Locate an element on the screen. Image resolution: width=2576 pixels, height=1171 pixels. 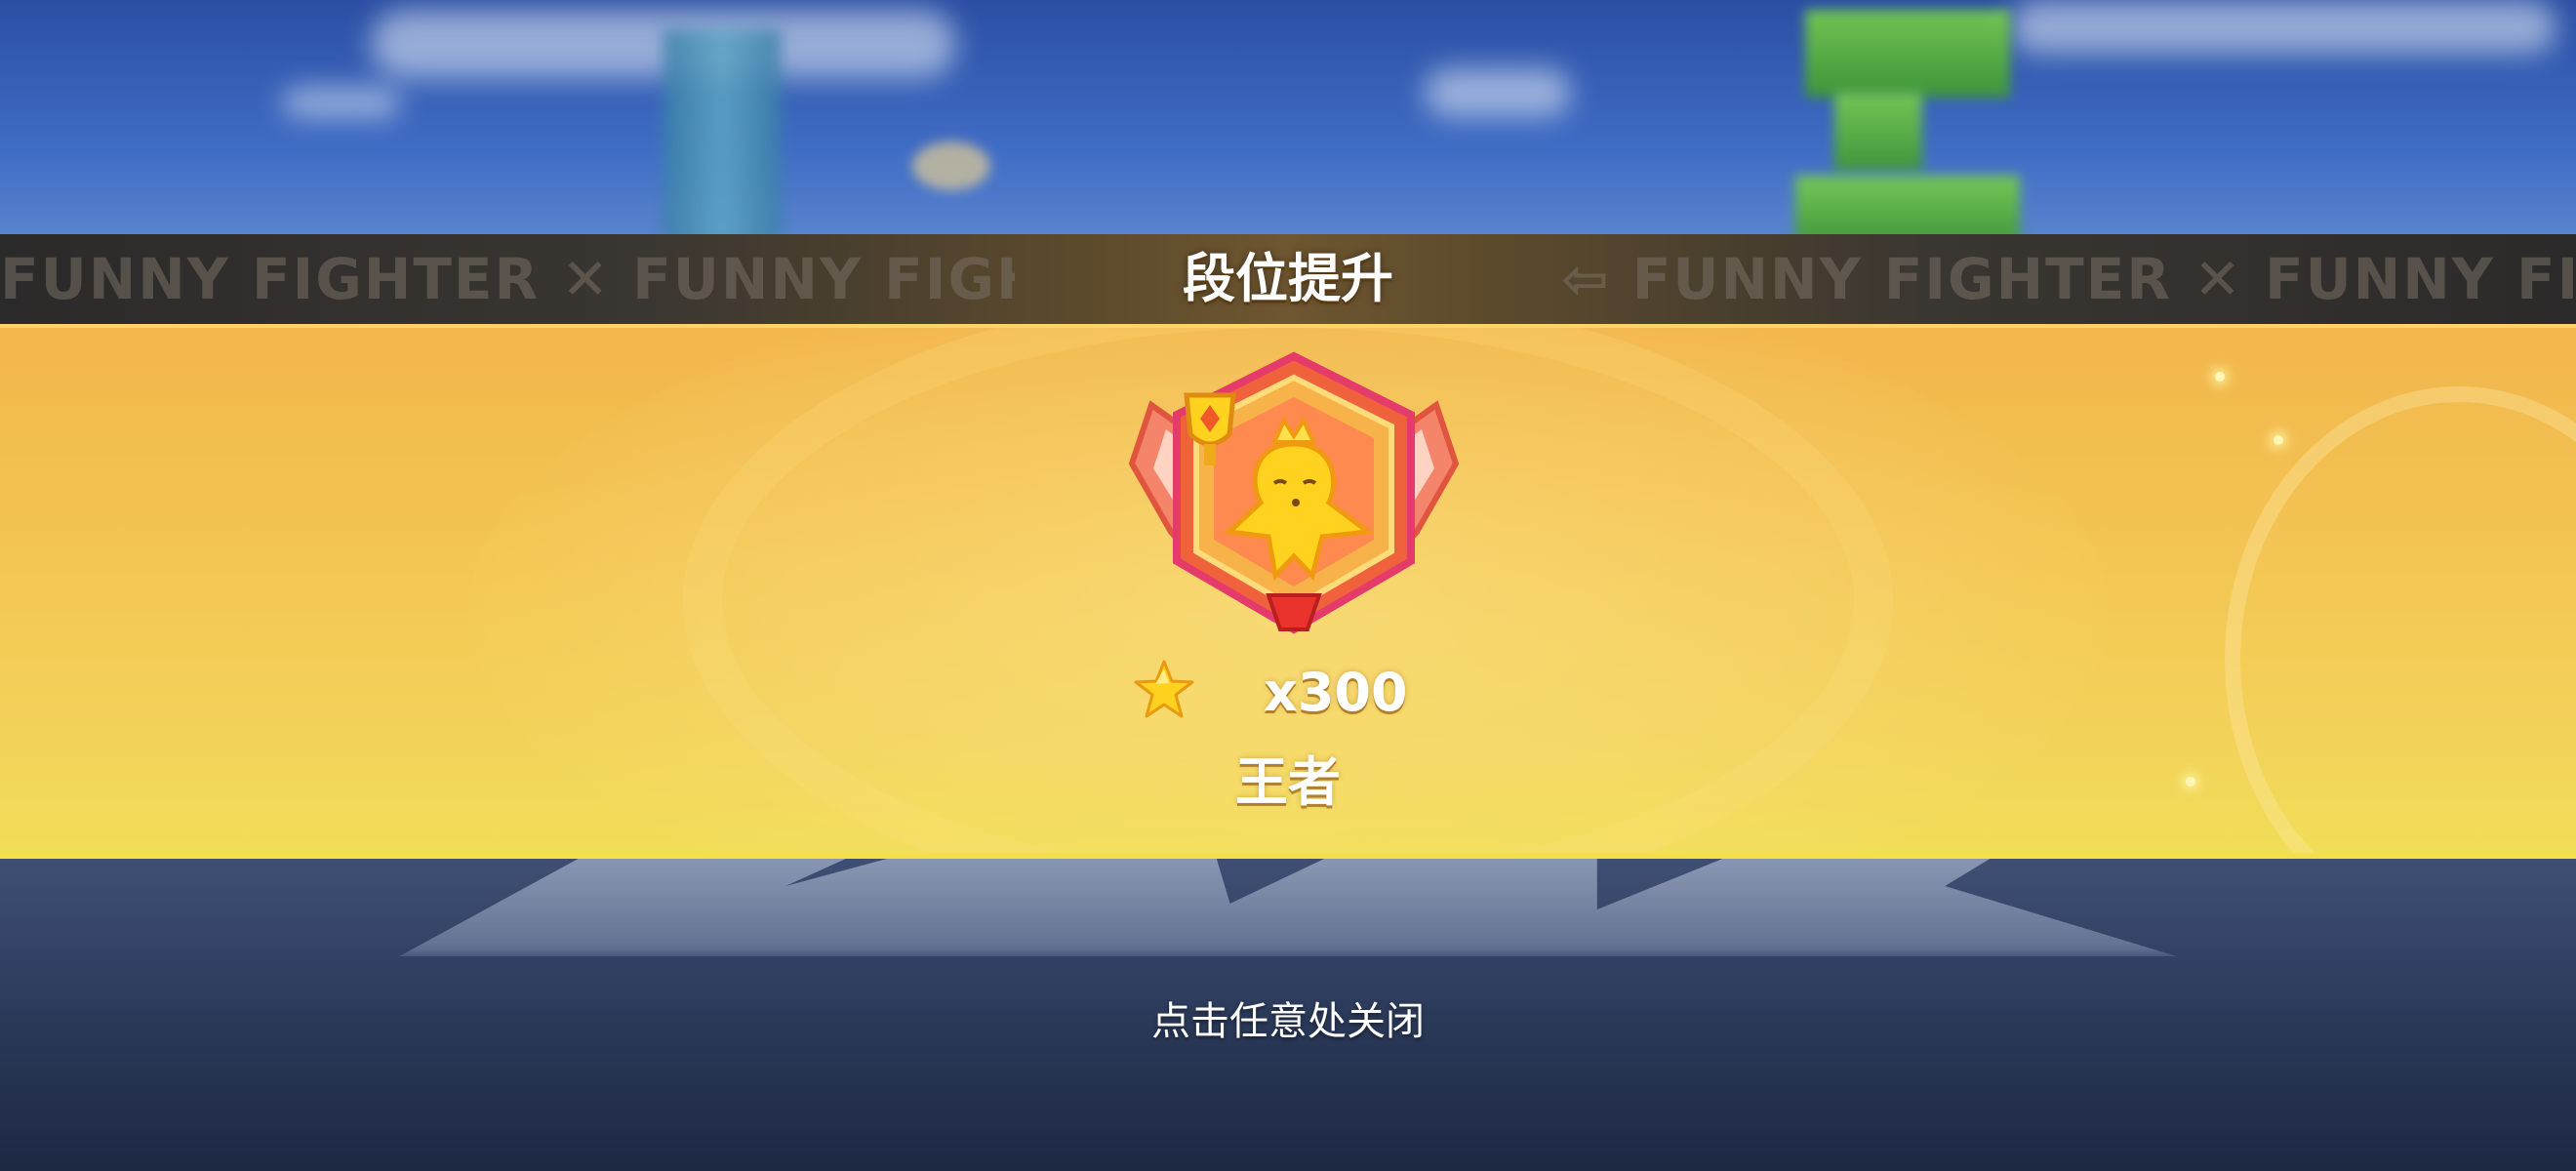
reward-amount: x300 is located at coordinates (1336, 692).